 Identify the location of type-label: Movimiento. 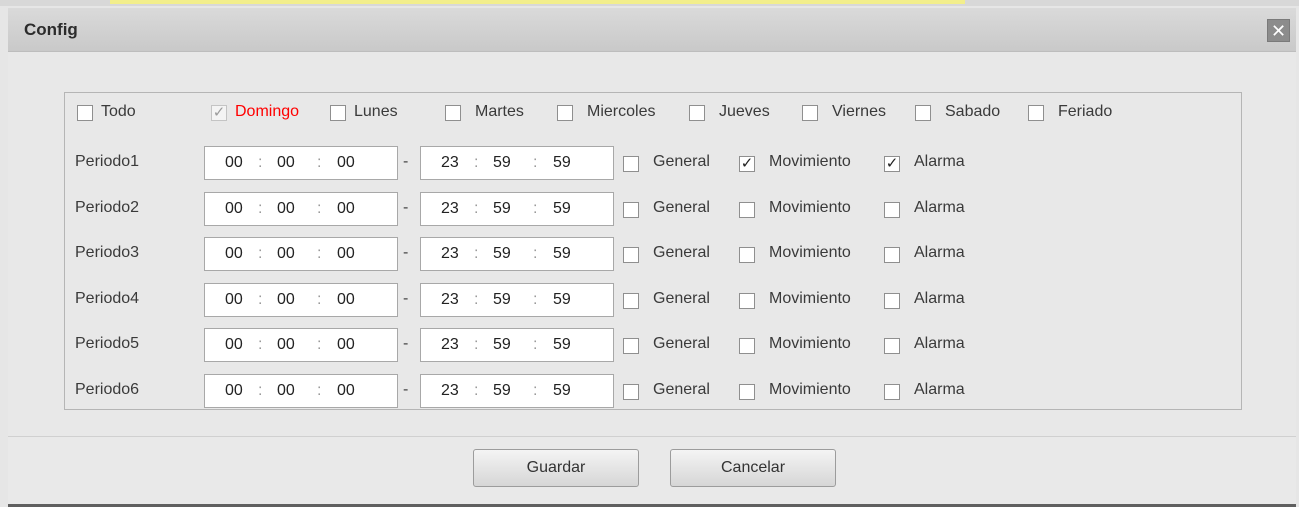
(810, 298).